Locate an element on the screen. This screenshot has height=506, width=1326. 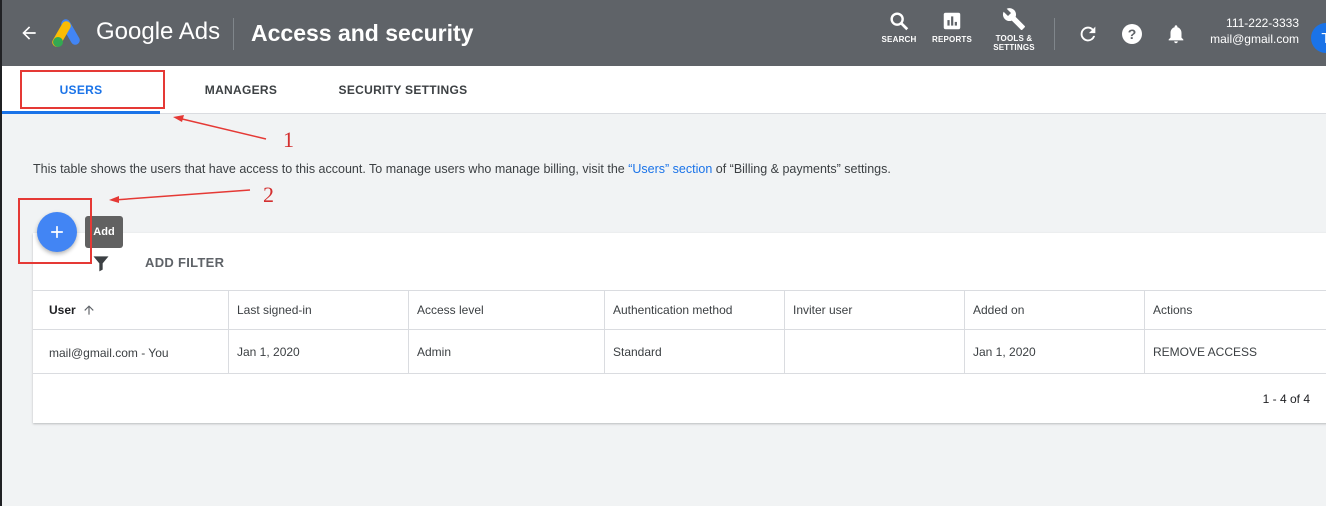
annotation-box-add-button is located at coordinates (55, 231).